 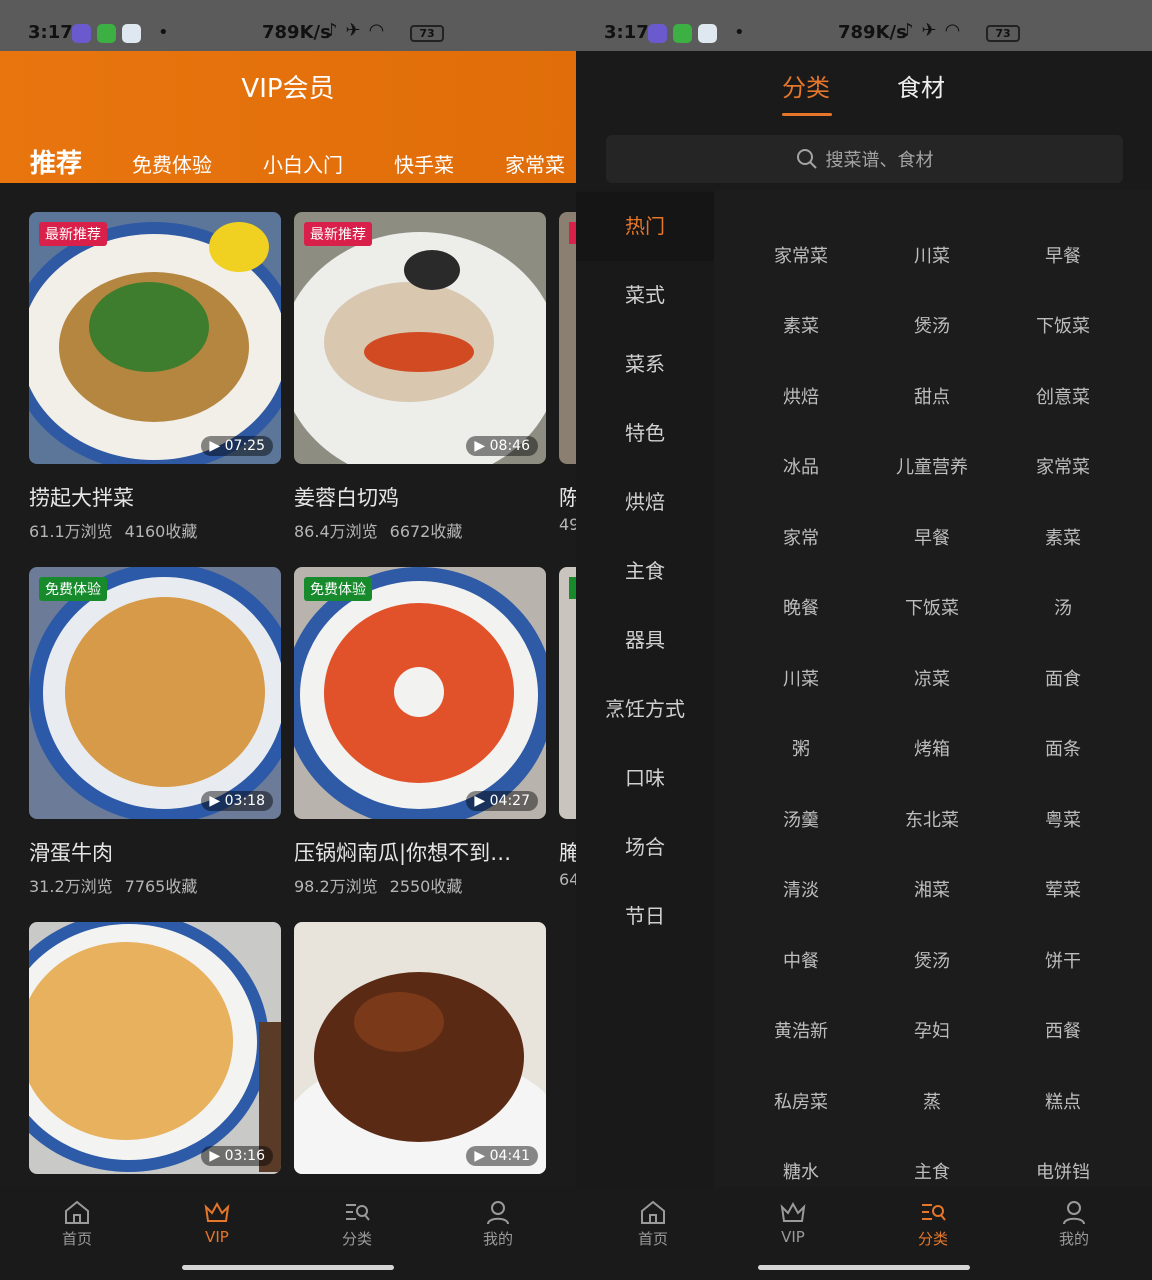 I want to click on tab-beginner: 小白入门, so click(x=303, y=163).